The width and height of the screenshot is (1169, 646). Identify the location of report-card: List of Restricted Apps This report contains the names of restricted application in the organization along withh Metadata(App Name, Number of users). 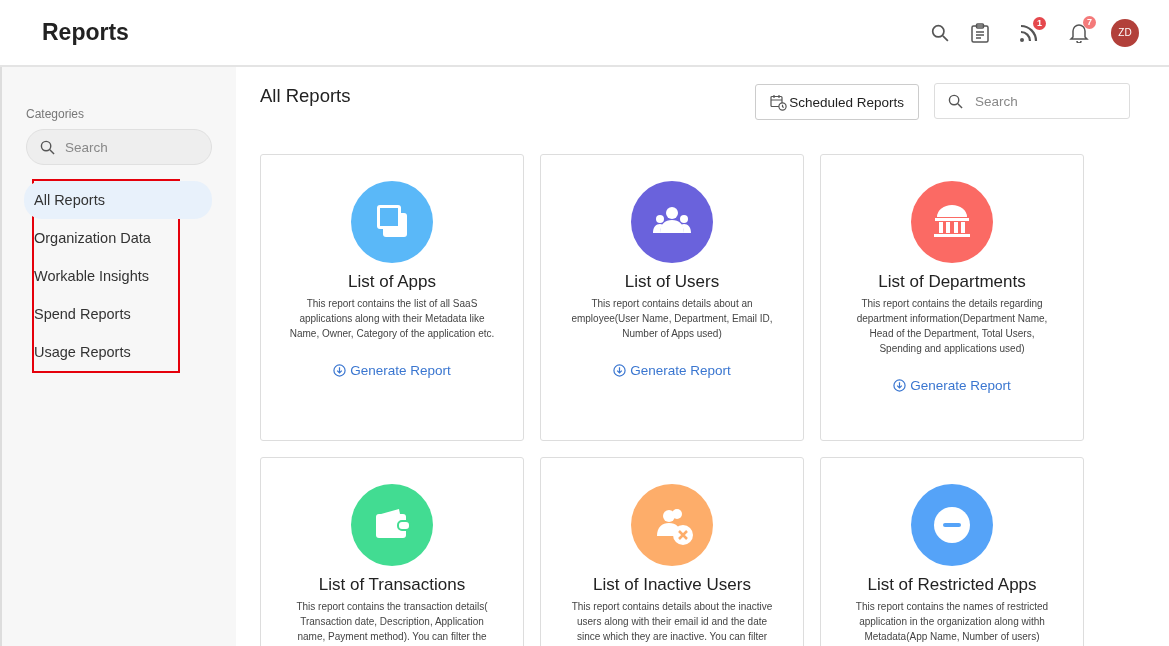
(952, 551).